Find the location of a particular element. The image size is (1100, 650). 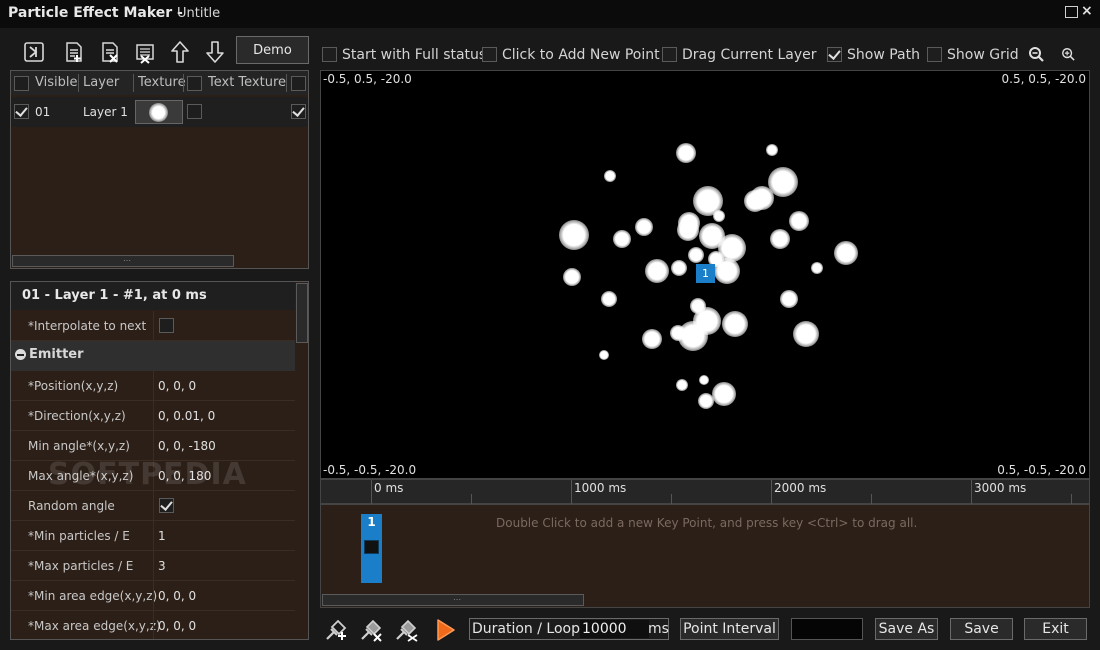

show-grid-label: Show Grid is located at coordinates (983, 55).